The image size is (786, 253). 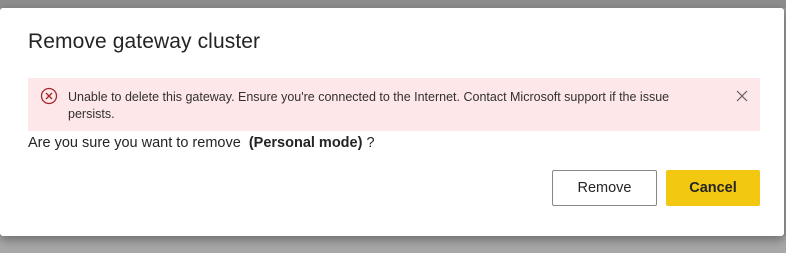 I want to click on backdrop-bottom, so click(x=393, y=244).